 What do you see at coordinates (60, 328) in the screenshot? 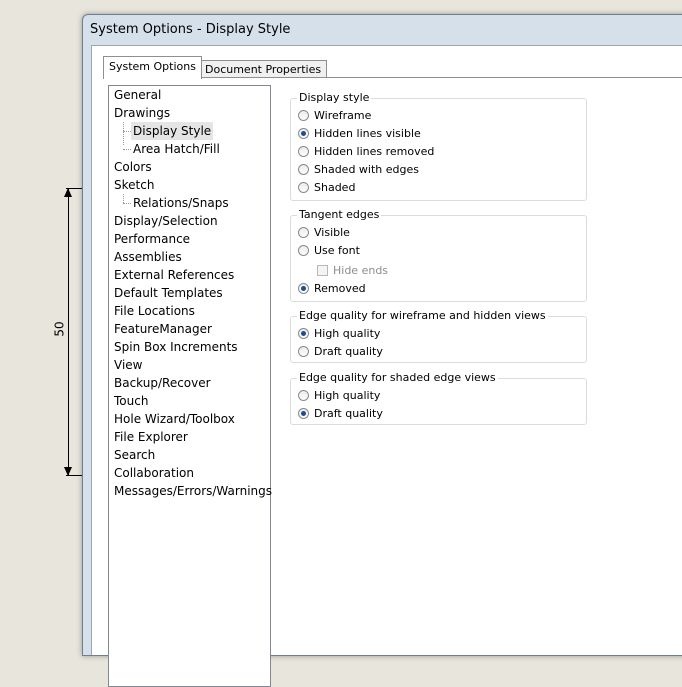
I see `dimension-value: 50` at bounding box center [60, 328].